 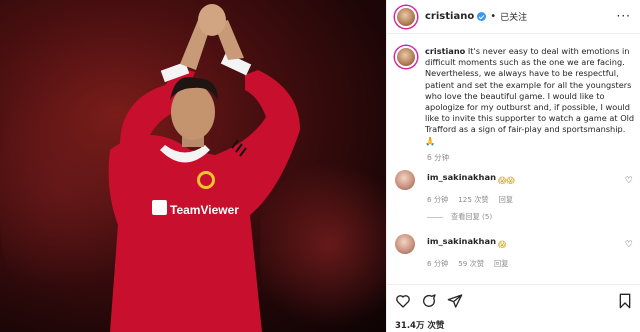 I want to click on comment-icon, so click(x=429, y=301).